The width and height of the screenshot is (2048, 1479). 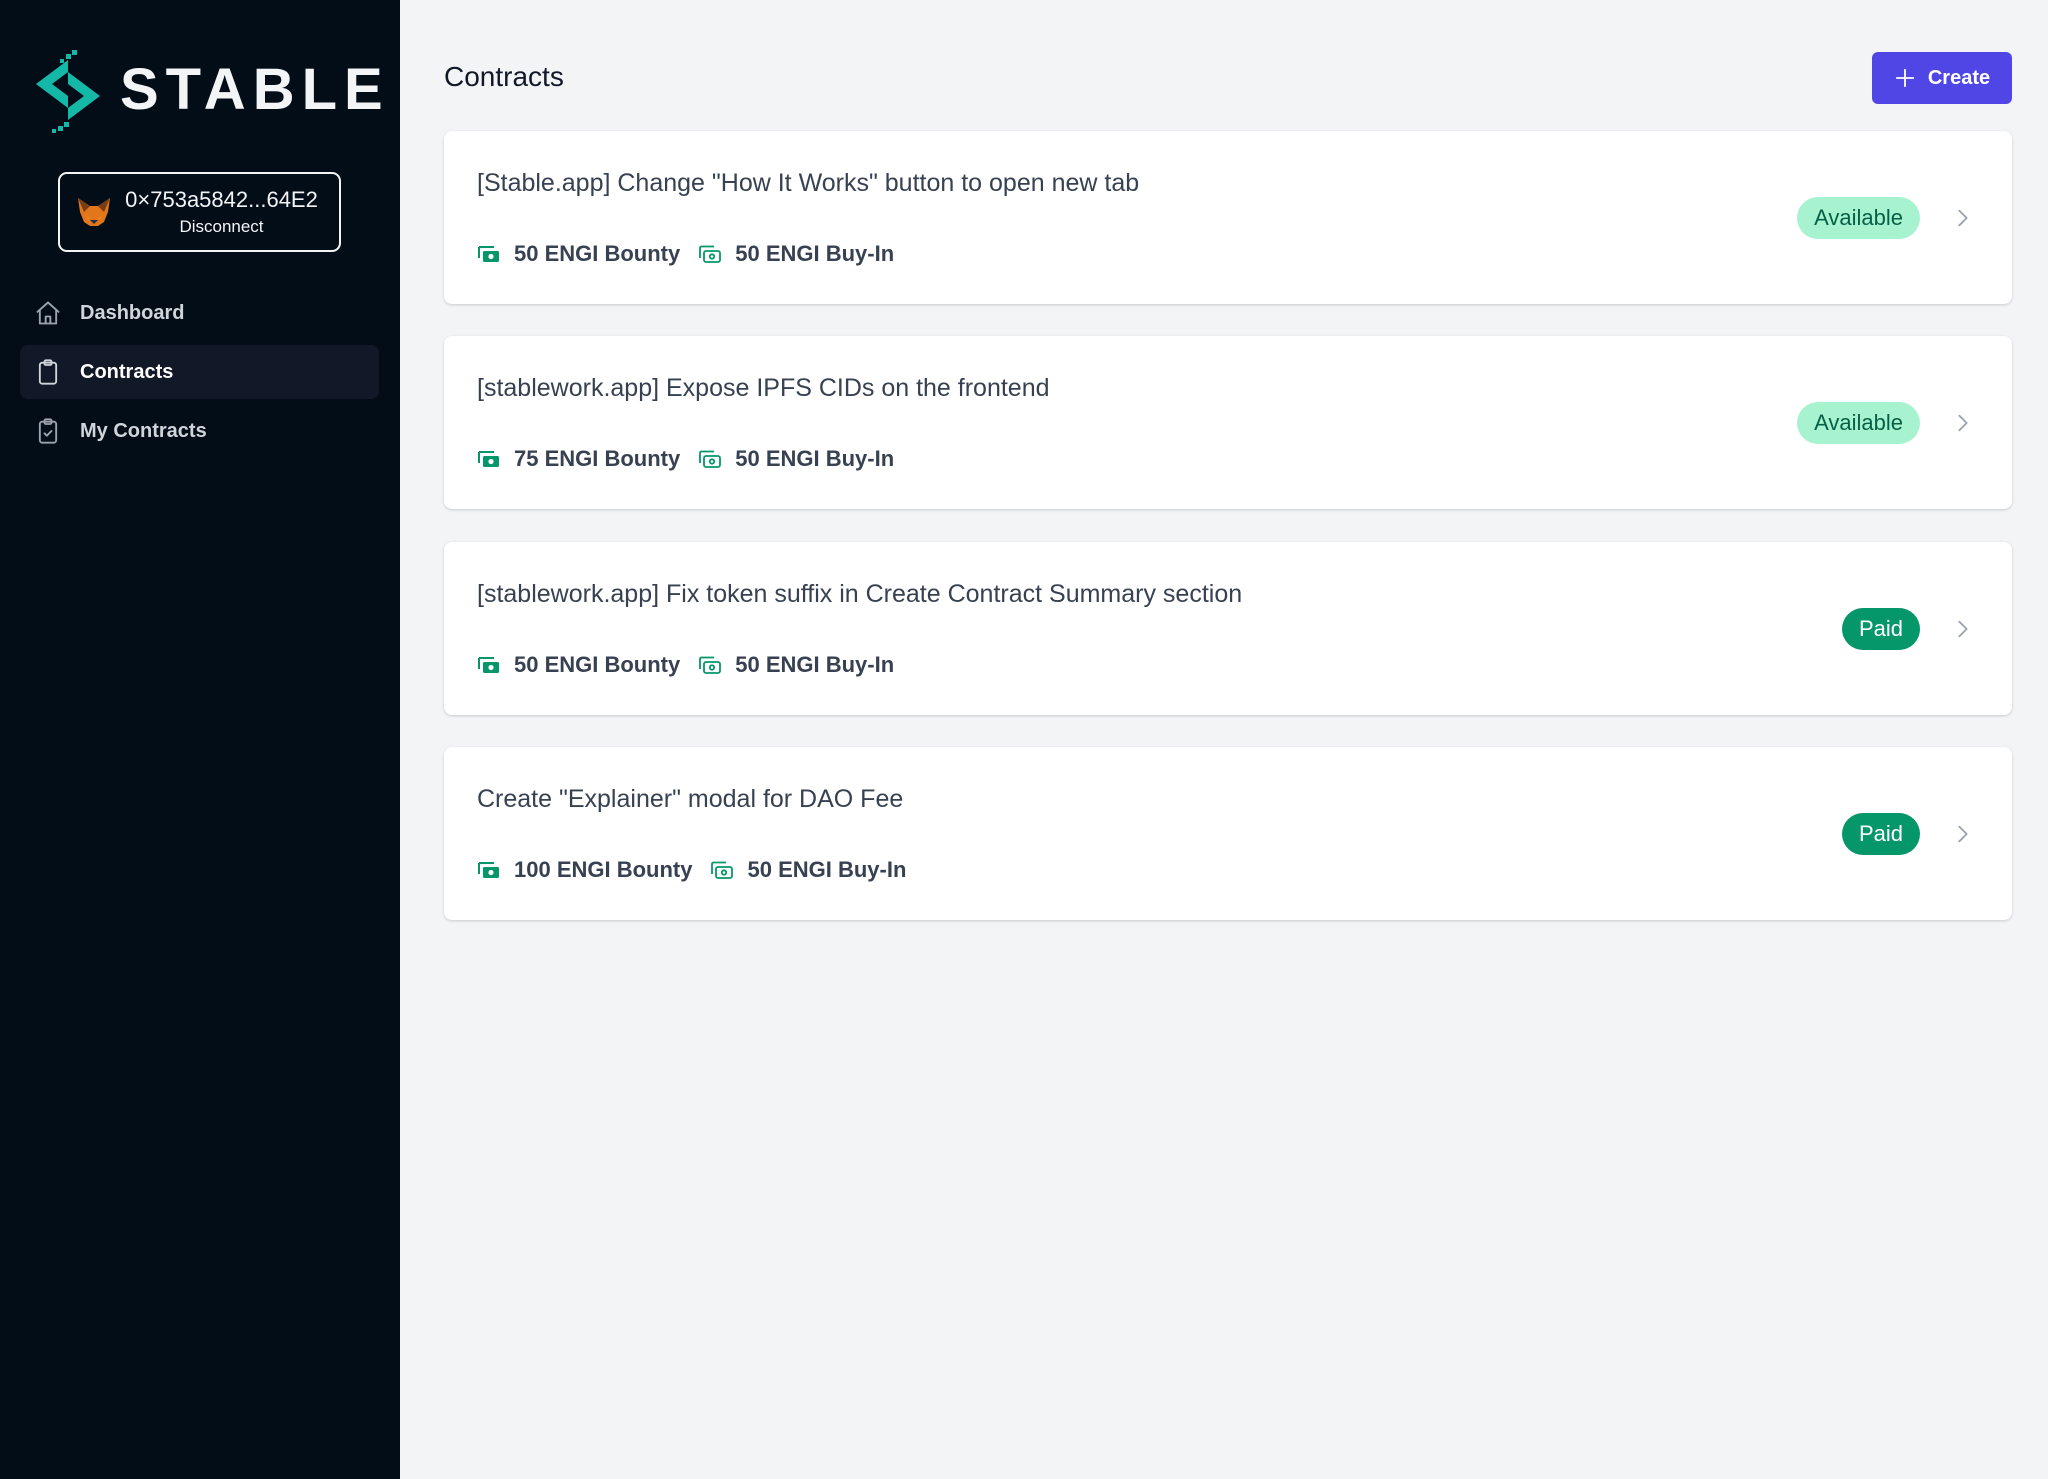 I want to click on bounty: 75 ENGI Bounty, so click(x=578, y=459).